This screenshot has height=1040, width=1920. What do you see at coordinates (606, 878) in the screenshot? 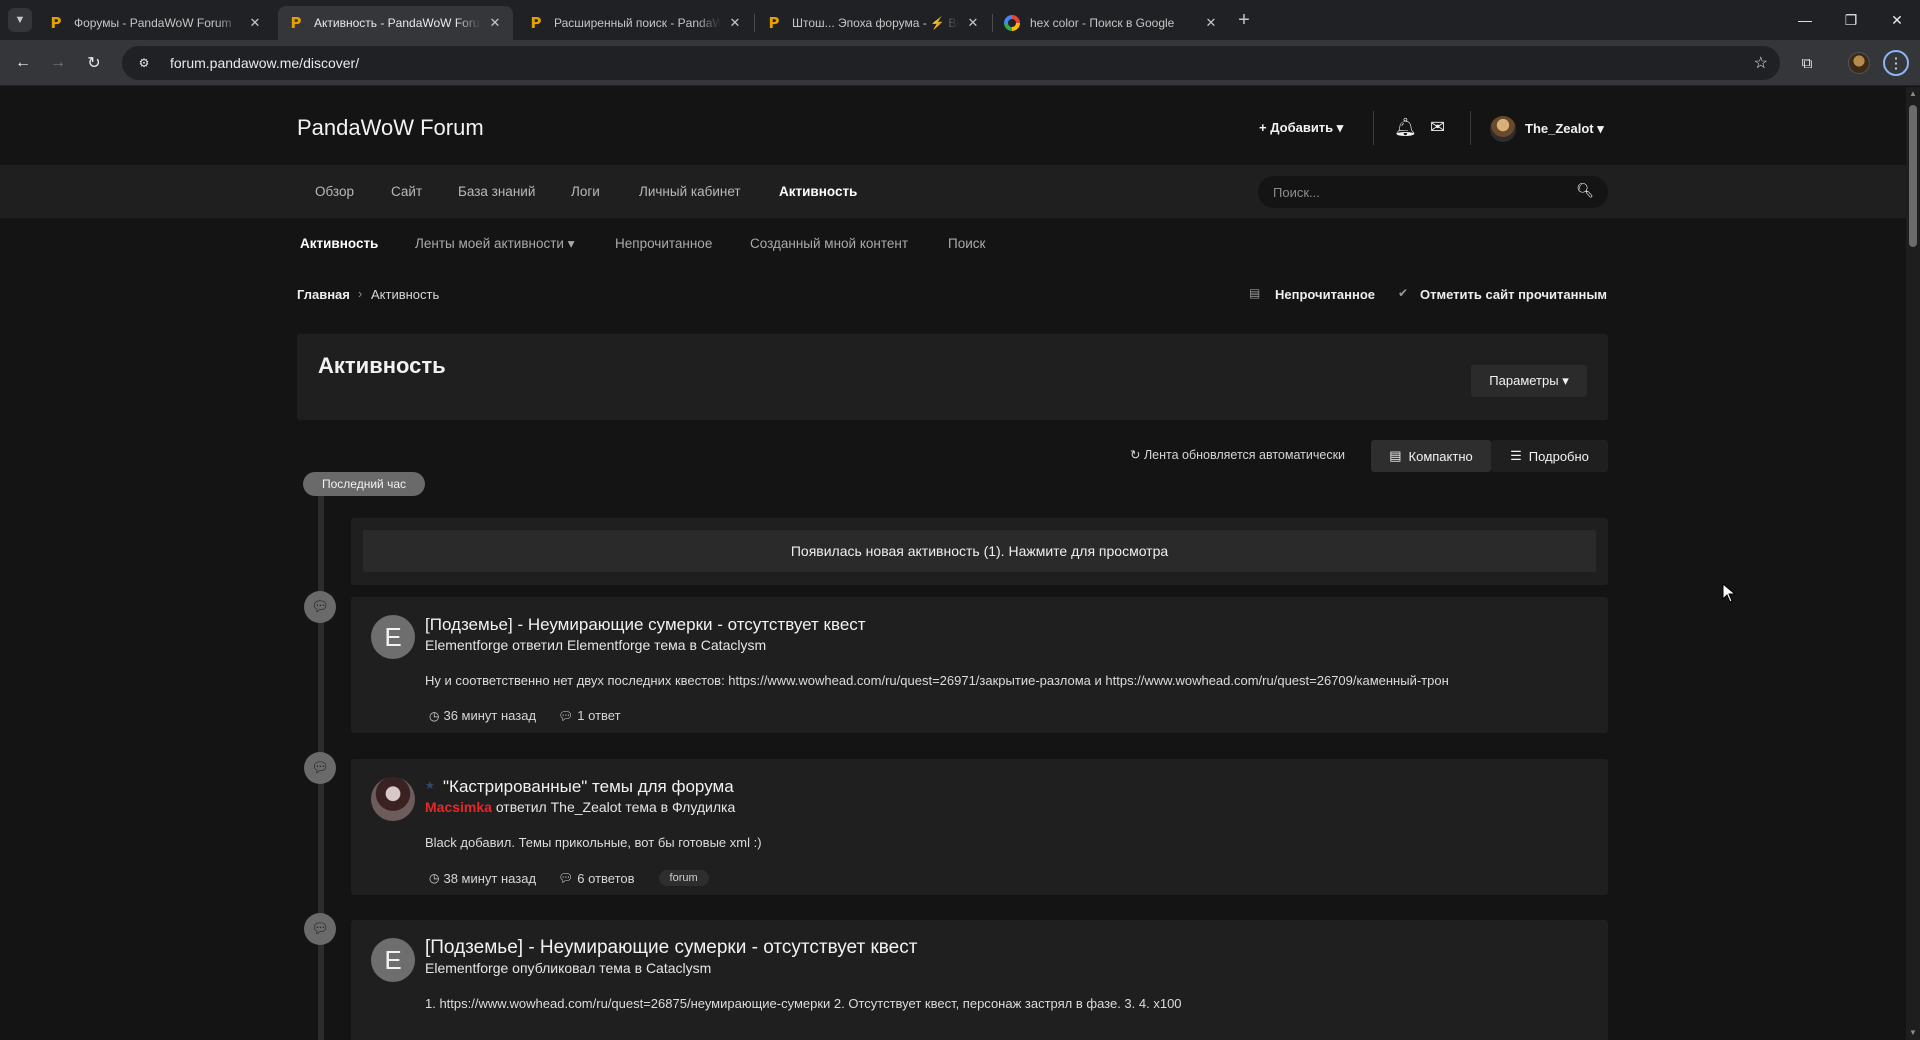
I see `feed-item-replies: 6 ответов` at bounding box center [606, 878].